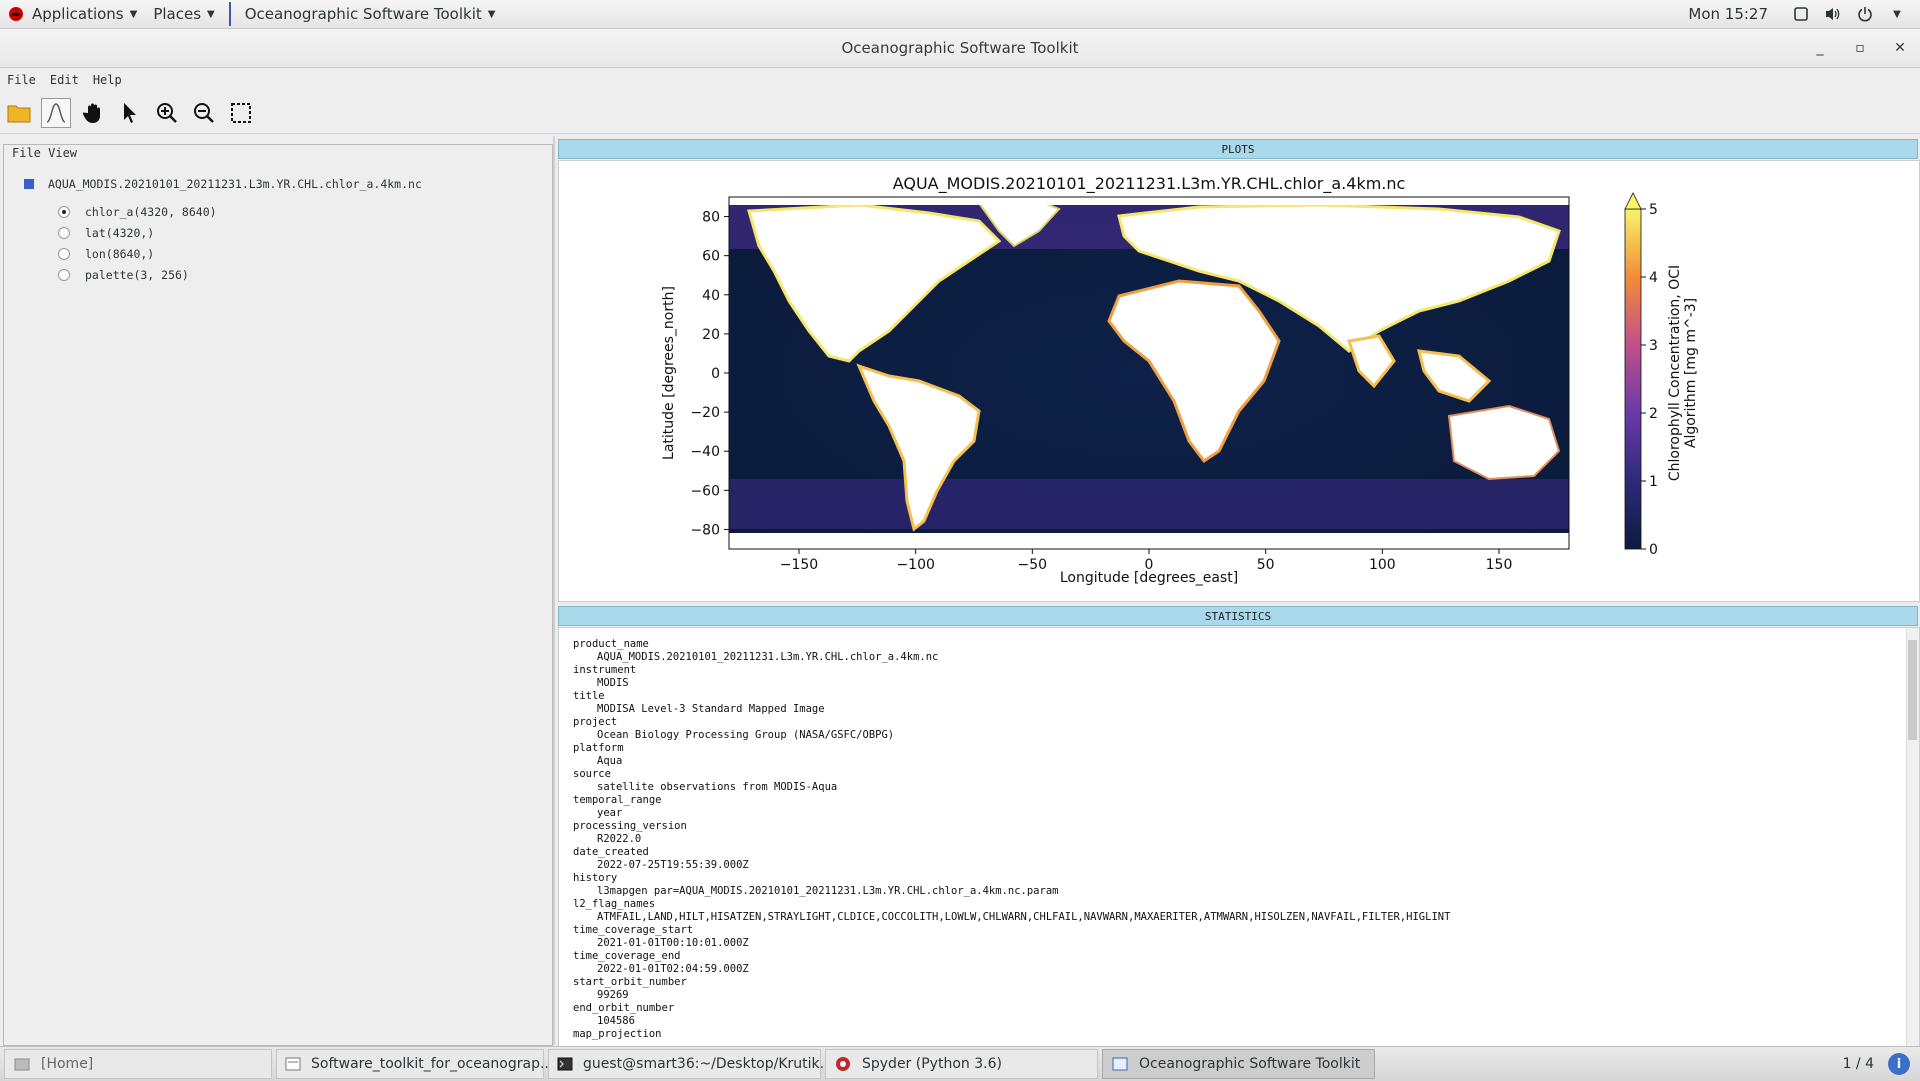 Image resolution: width=1920 pixels, height=1081 pixels. What do you see at coordinates (1900, 48) in the screenshot?
I see `close-icon: ✕` at bounding box center [1900, 48].